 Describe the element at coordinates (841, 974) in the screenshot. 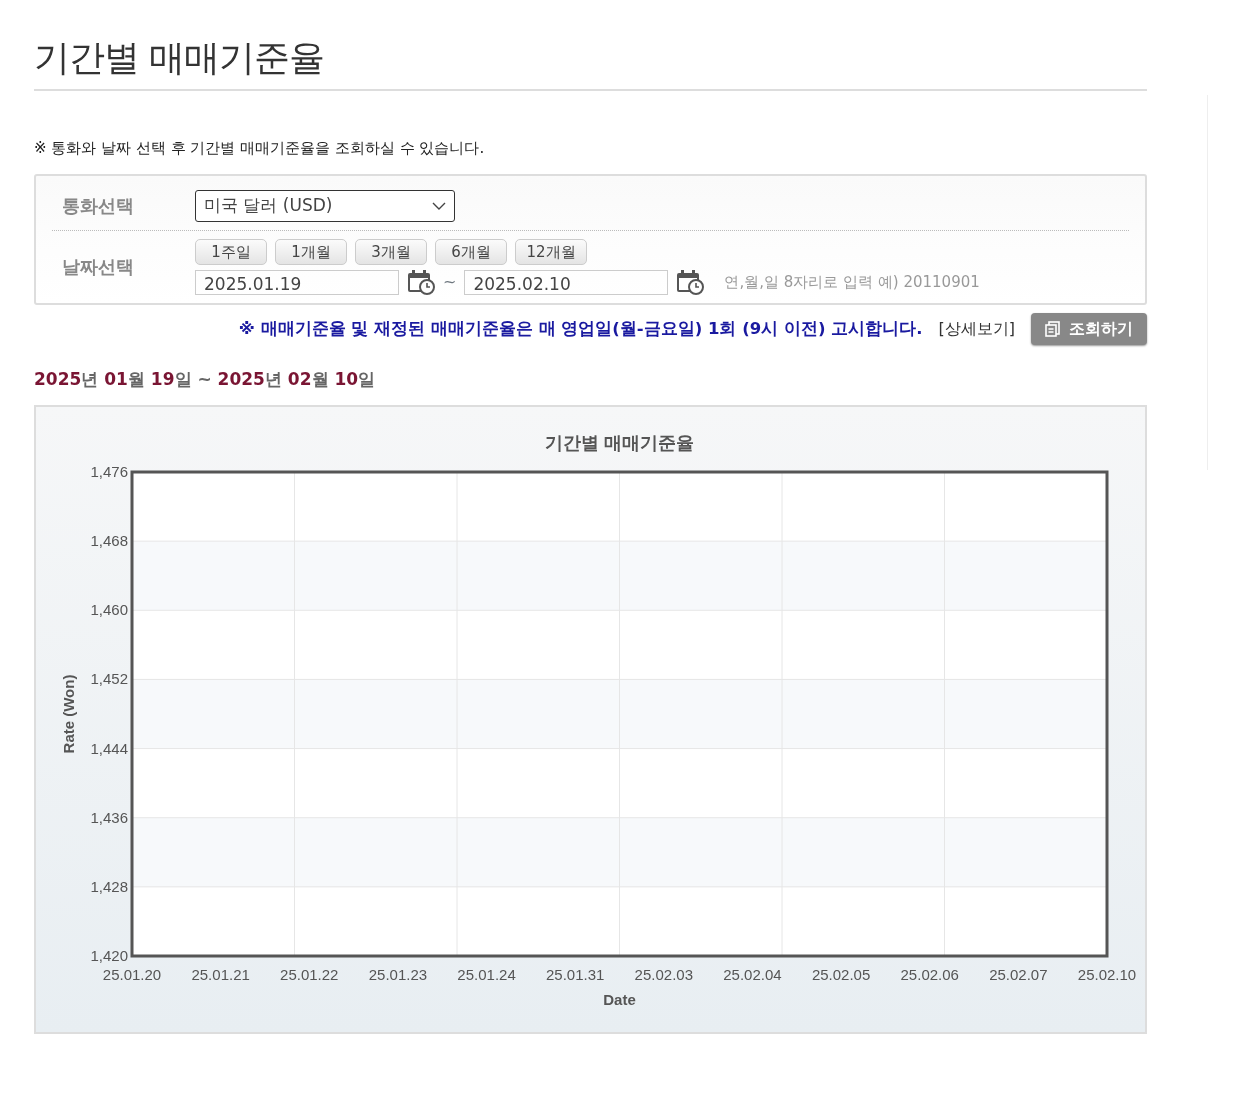

I see `x-tick-label: 25.02.05` at that location.